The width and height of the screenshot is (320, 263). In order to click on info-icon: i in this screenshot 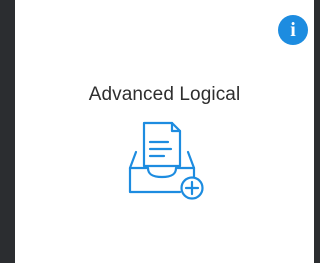, I will do `click(293, 30)`.